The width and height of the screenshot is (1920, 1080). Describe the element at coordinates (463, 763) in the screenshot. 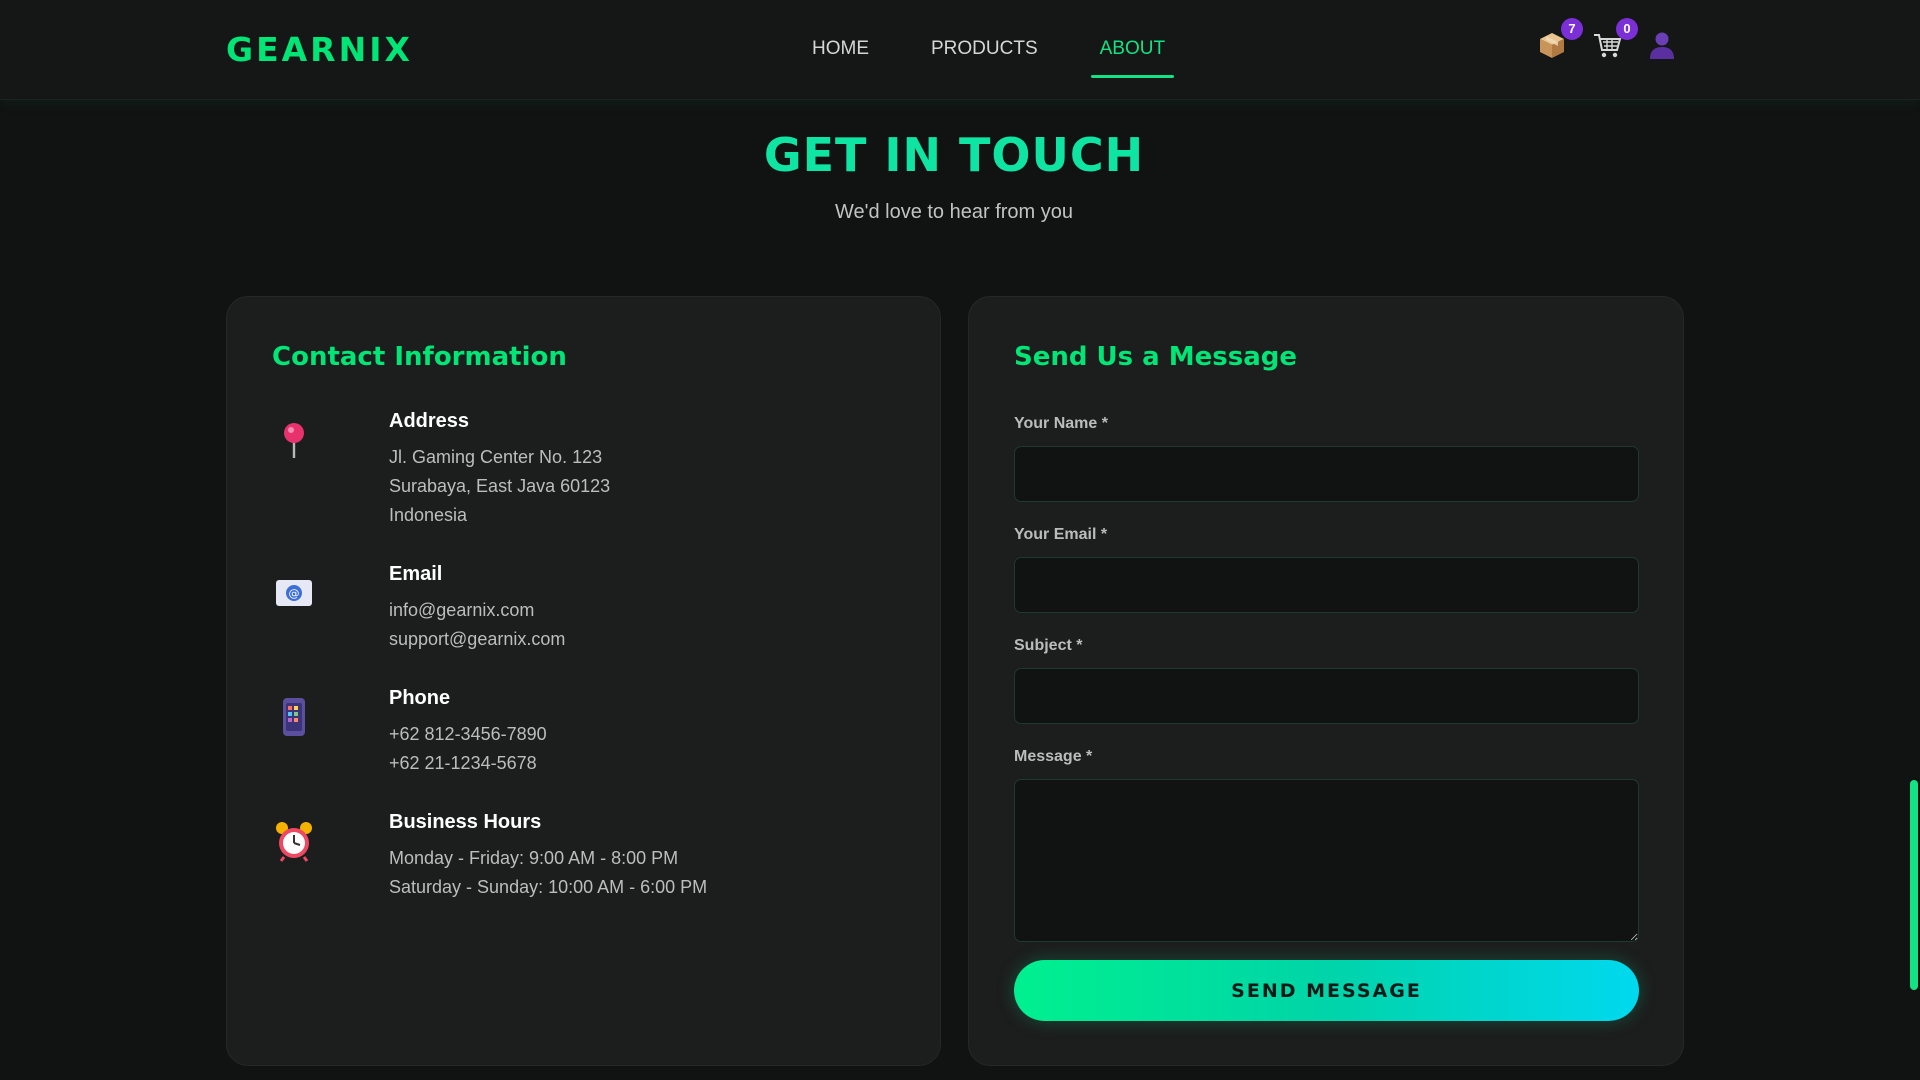

I see `phone-office: +62 21-1234-5678` at that location.